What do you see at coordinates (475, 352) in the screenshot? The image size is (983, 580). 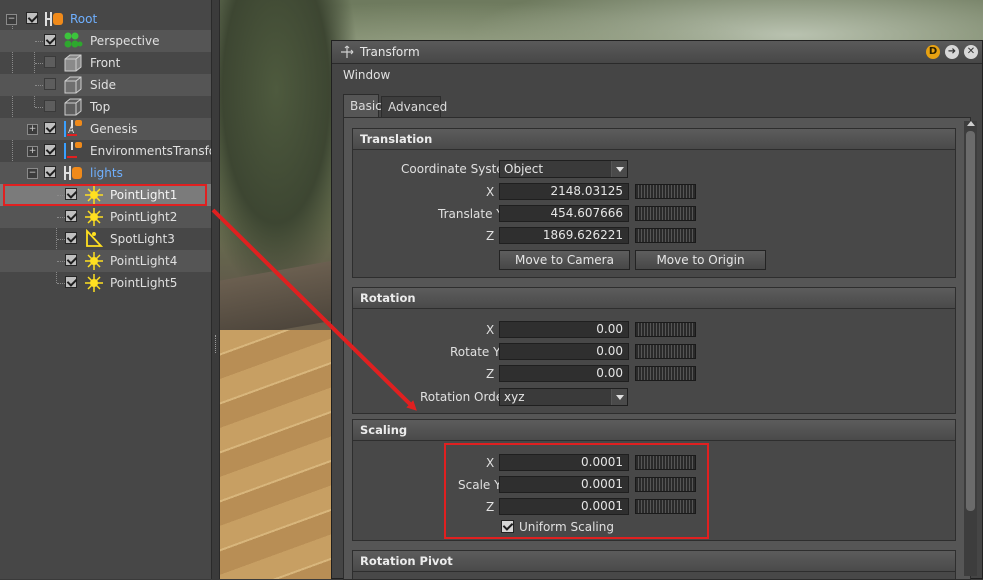 I see `rotate-y-label: Rotate Y` at bounding box center [475, 352].